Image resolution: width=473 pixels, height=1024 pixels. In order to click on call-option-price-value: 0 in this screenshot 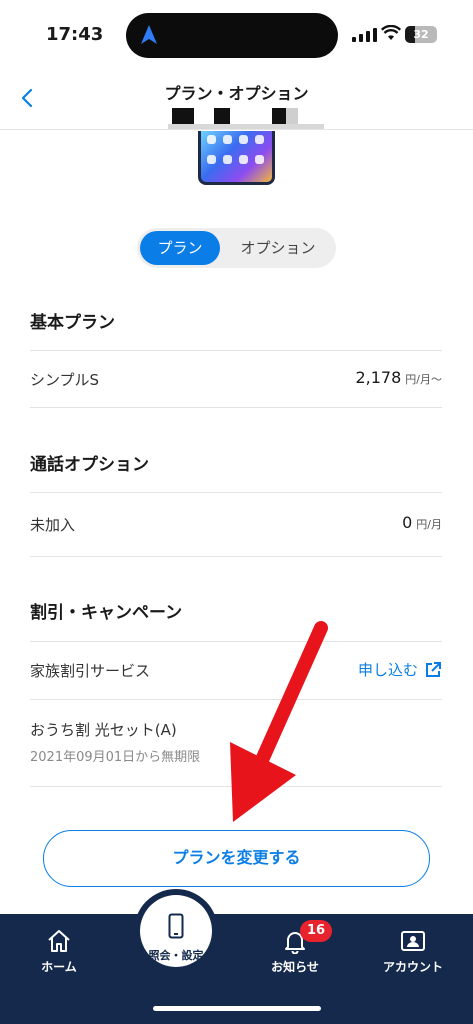, I will do `click(407, 522)`.